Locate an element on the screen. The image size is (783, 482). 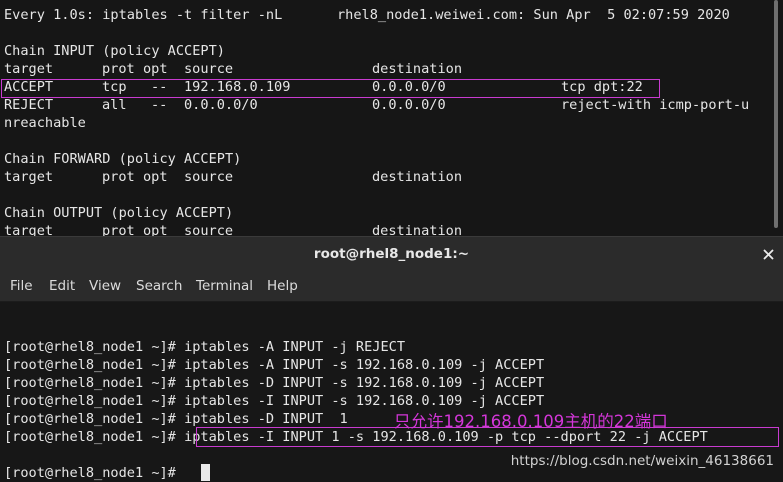
chain-input-title: Chain INPUT (policy ACCEPT) is located at coordinates (114, 51).